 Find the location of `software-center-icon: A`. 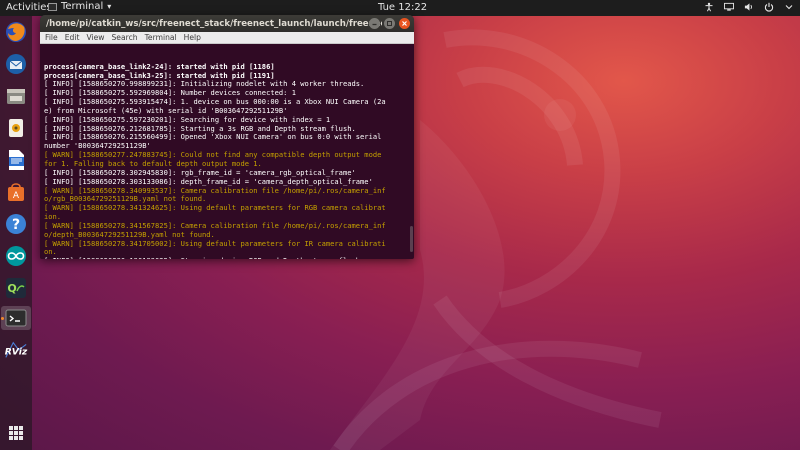

software-center-icon: A is located at coordinates (16, 192).